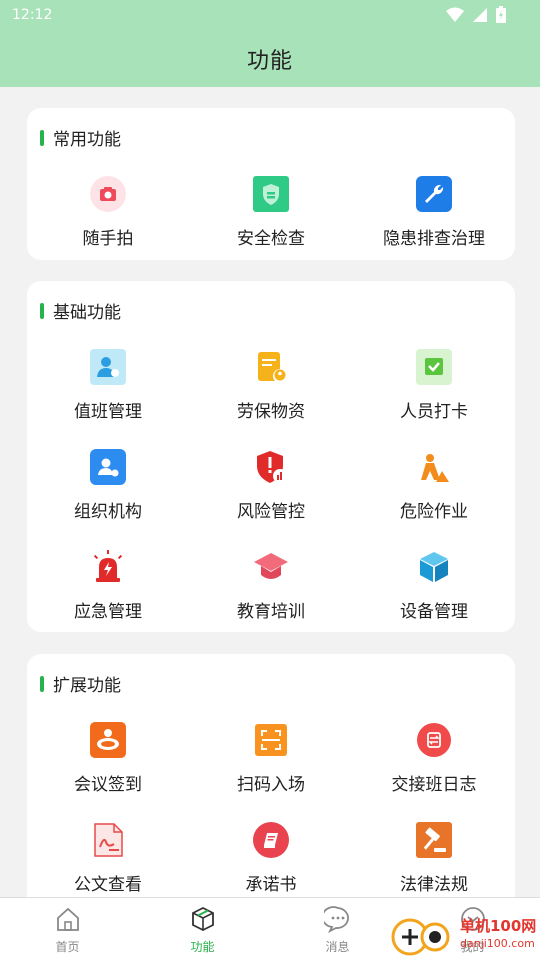  I want to click on function-label: 教育培训, so click(271, 612).